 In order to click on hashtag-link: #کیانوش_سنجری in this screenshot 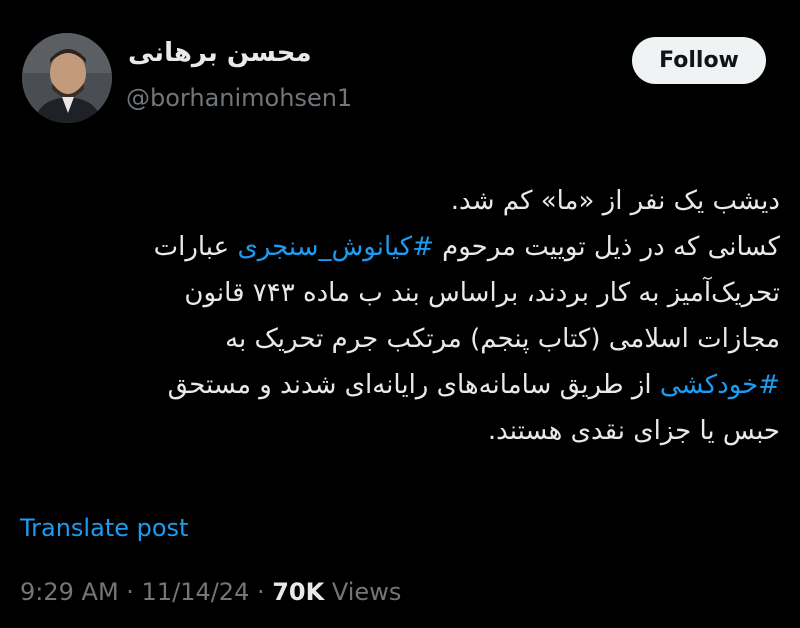, I will do `click(335, 247)`.